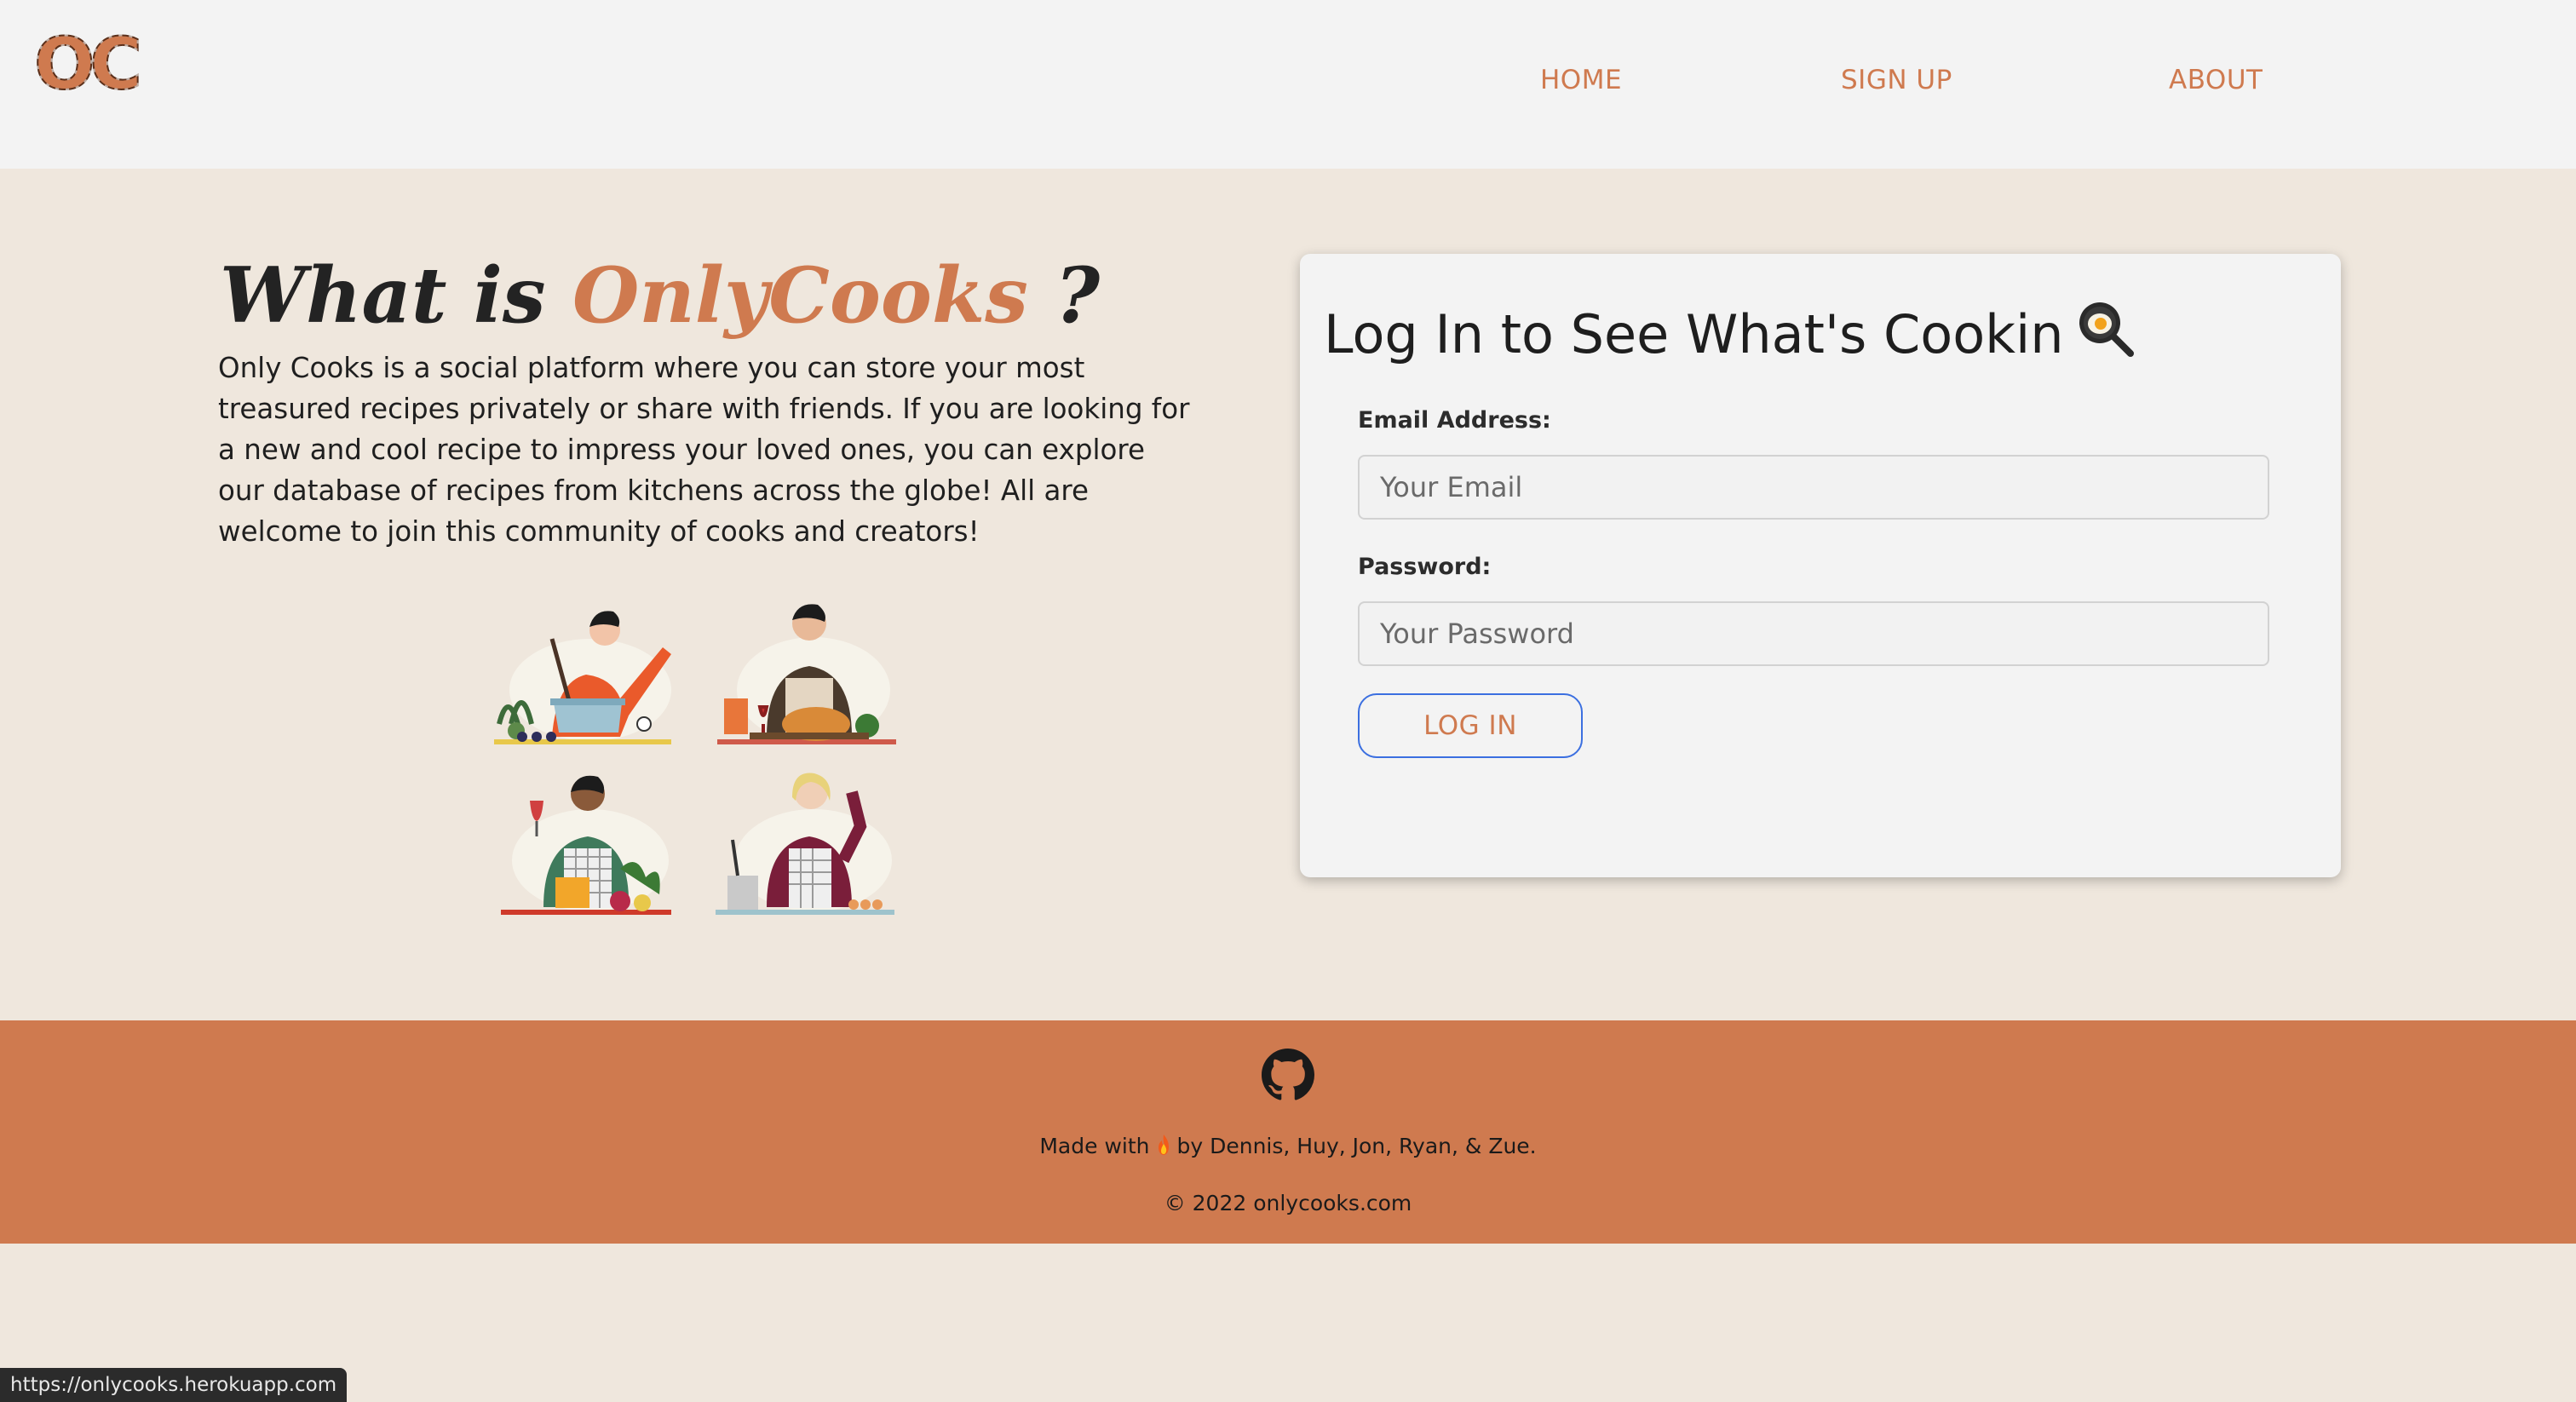 The width and height of the screenshot is (2576, 1402). I want to click on cooks-illustration, so click(695, 759).